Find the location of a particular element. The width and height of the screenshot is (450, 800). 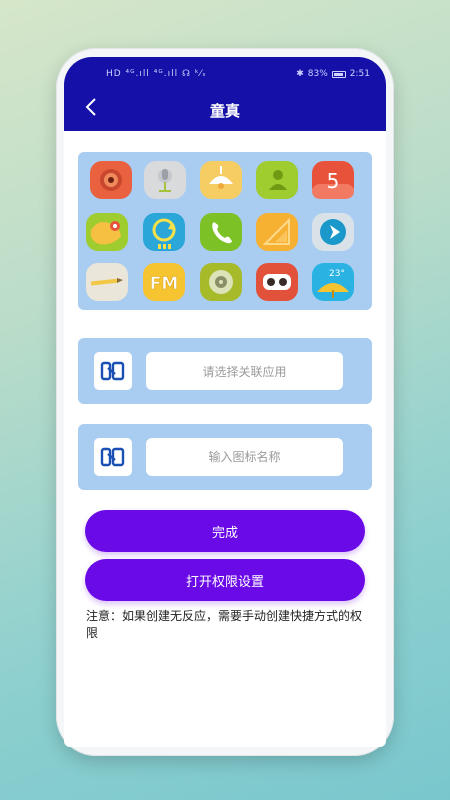

notice-text: 注意：如果创建无反应，需要手动创建快捷方式的权限 is located at coordinates (224, 624).